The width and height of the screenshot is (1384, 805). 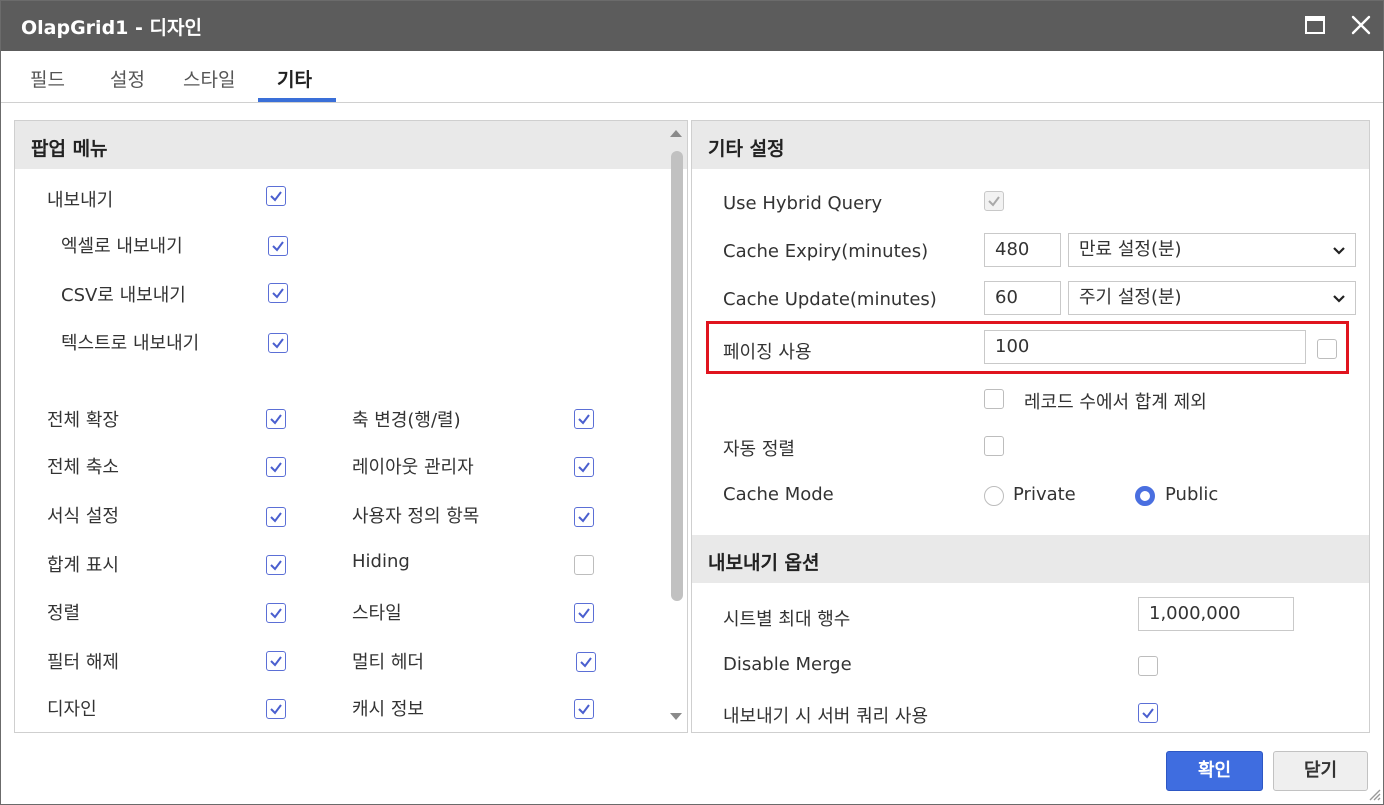 I want to click on hybrid-query-checkbox, so click(x=994, y=201).